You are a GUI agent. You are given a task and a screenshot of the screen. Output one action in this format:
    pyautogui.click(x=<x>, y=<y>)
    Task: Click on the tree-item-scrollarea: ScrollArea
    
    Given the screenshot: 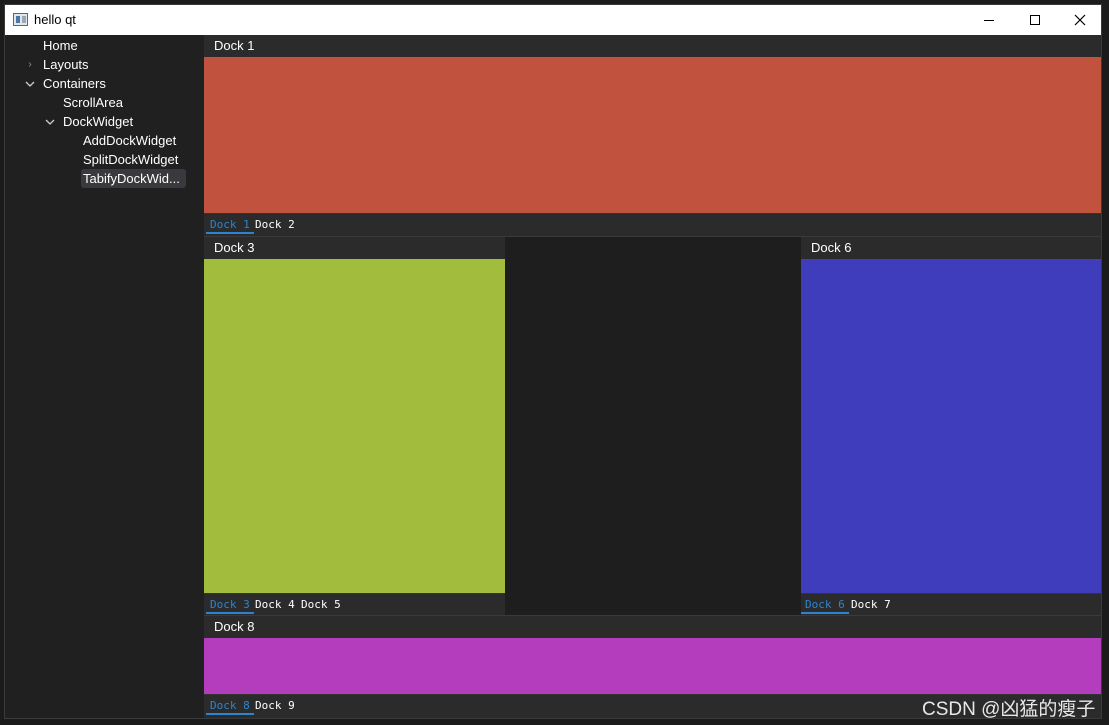 What is the action you would take?
    pyautogui.click(x=93, y=102)
    